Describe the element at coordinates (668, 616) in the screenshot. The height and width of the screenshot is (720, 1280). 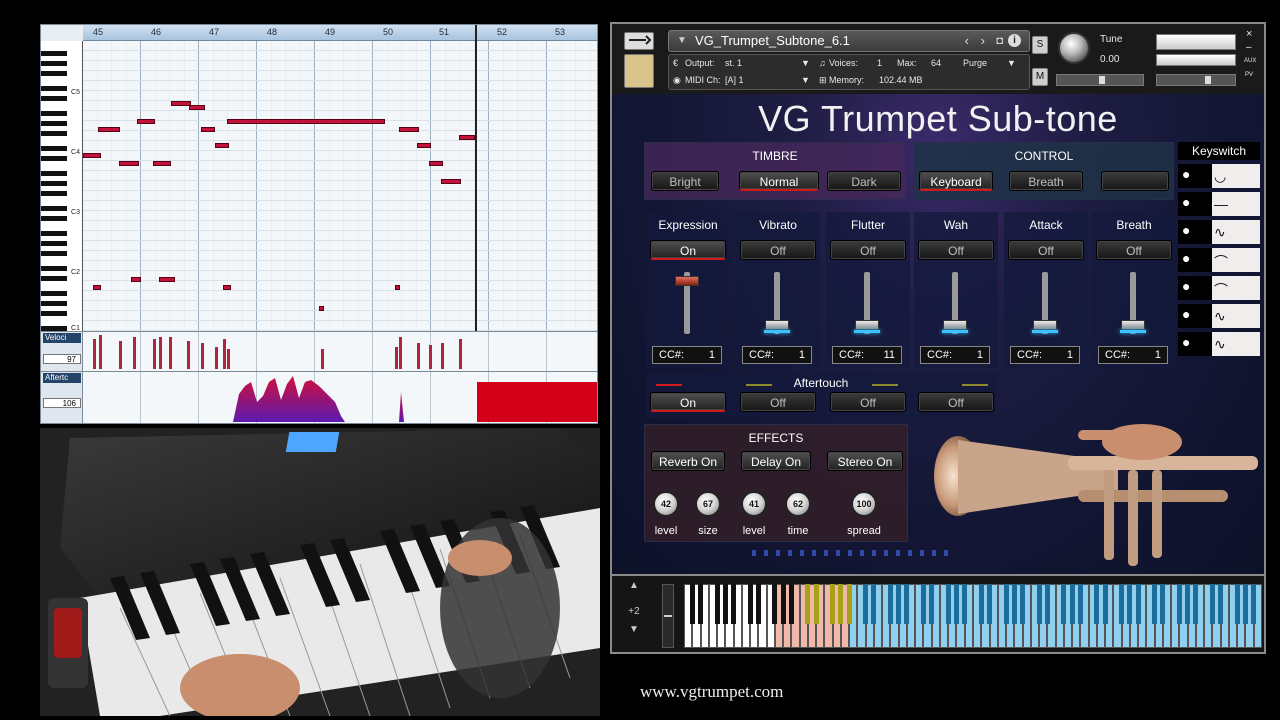
I see `pitch-wheel` at that location.